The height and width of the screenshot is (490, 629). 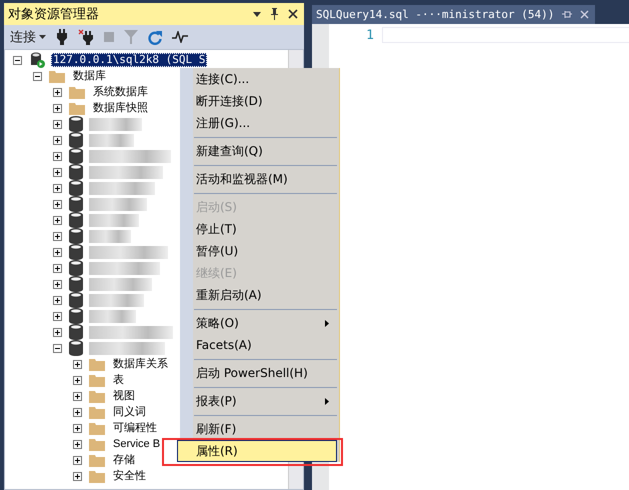 I want to click on menu-item: 活动和监视器(M), so click(x=265, y=179).